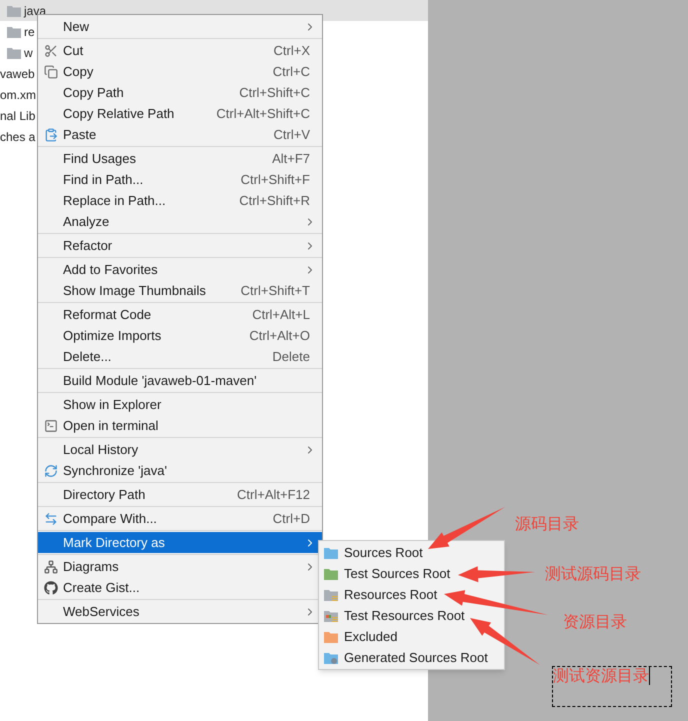 The width and height of the screenshot is (688, 721). What do you see at coordinates (275, 291) in the screenshot?
I see `shortcut-label: Ctrl+Shift+T` at bounding box center [275, 291].